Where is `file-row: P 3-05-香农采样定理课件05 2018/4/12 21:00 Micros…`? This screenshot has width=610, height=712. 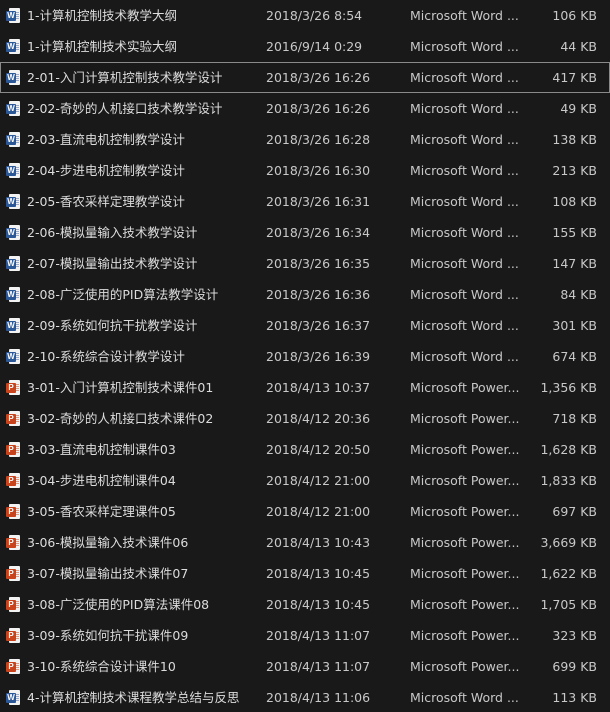
file-row: P 3-05-香农采样定理课件05 2018/4/12 21:00 Micros… is located at coordinates (305, 511).